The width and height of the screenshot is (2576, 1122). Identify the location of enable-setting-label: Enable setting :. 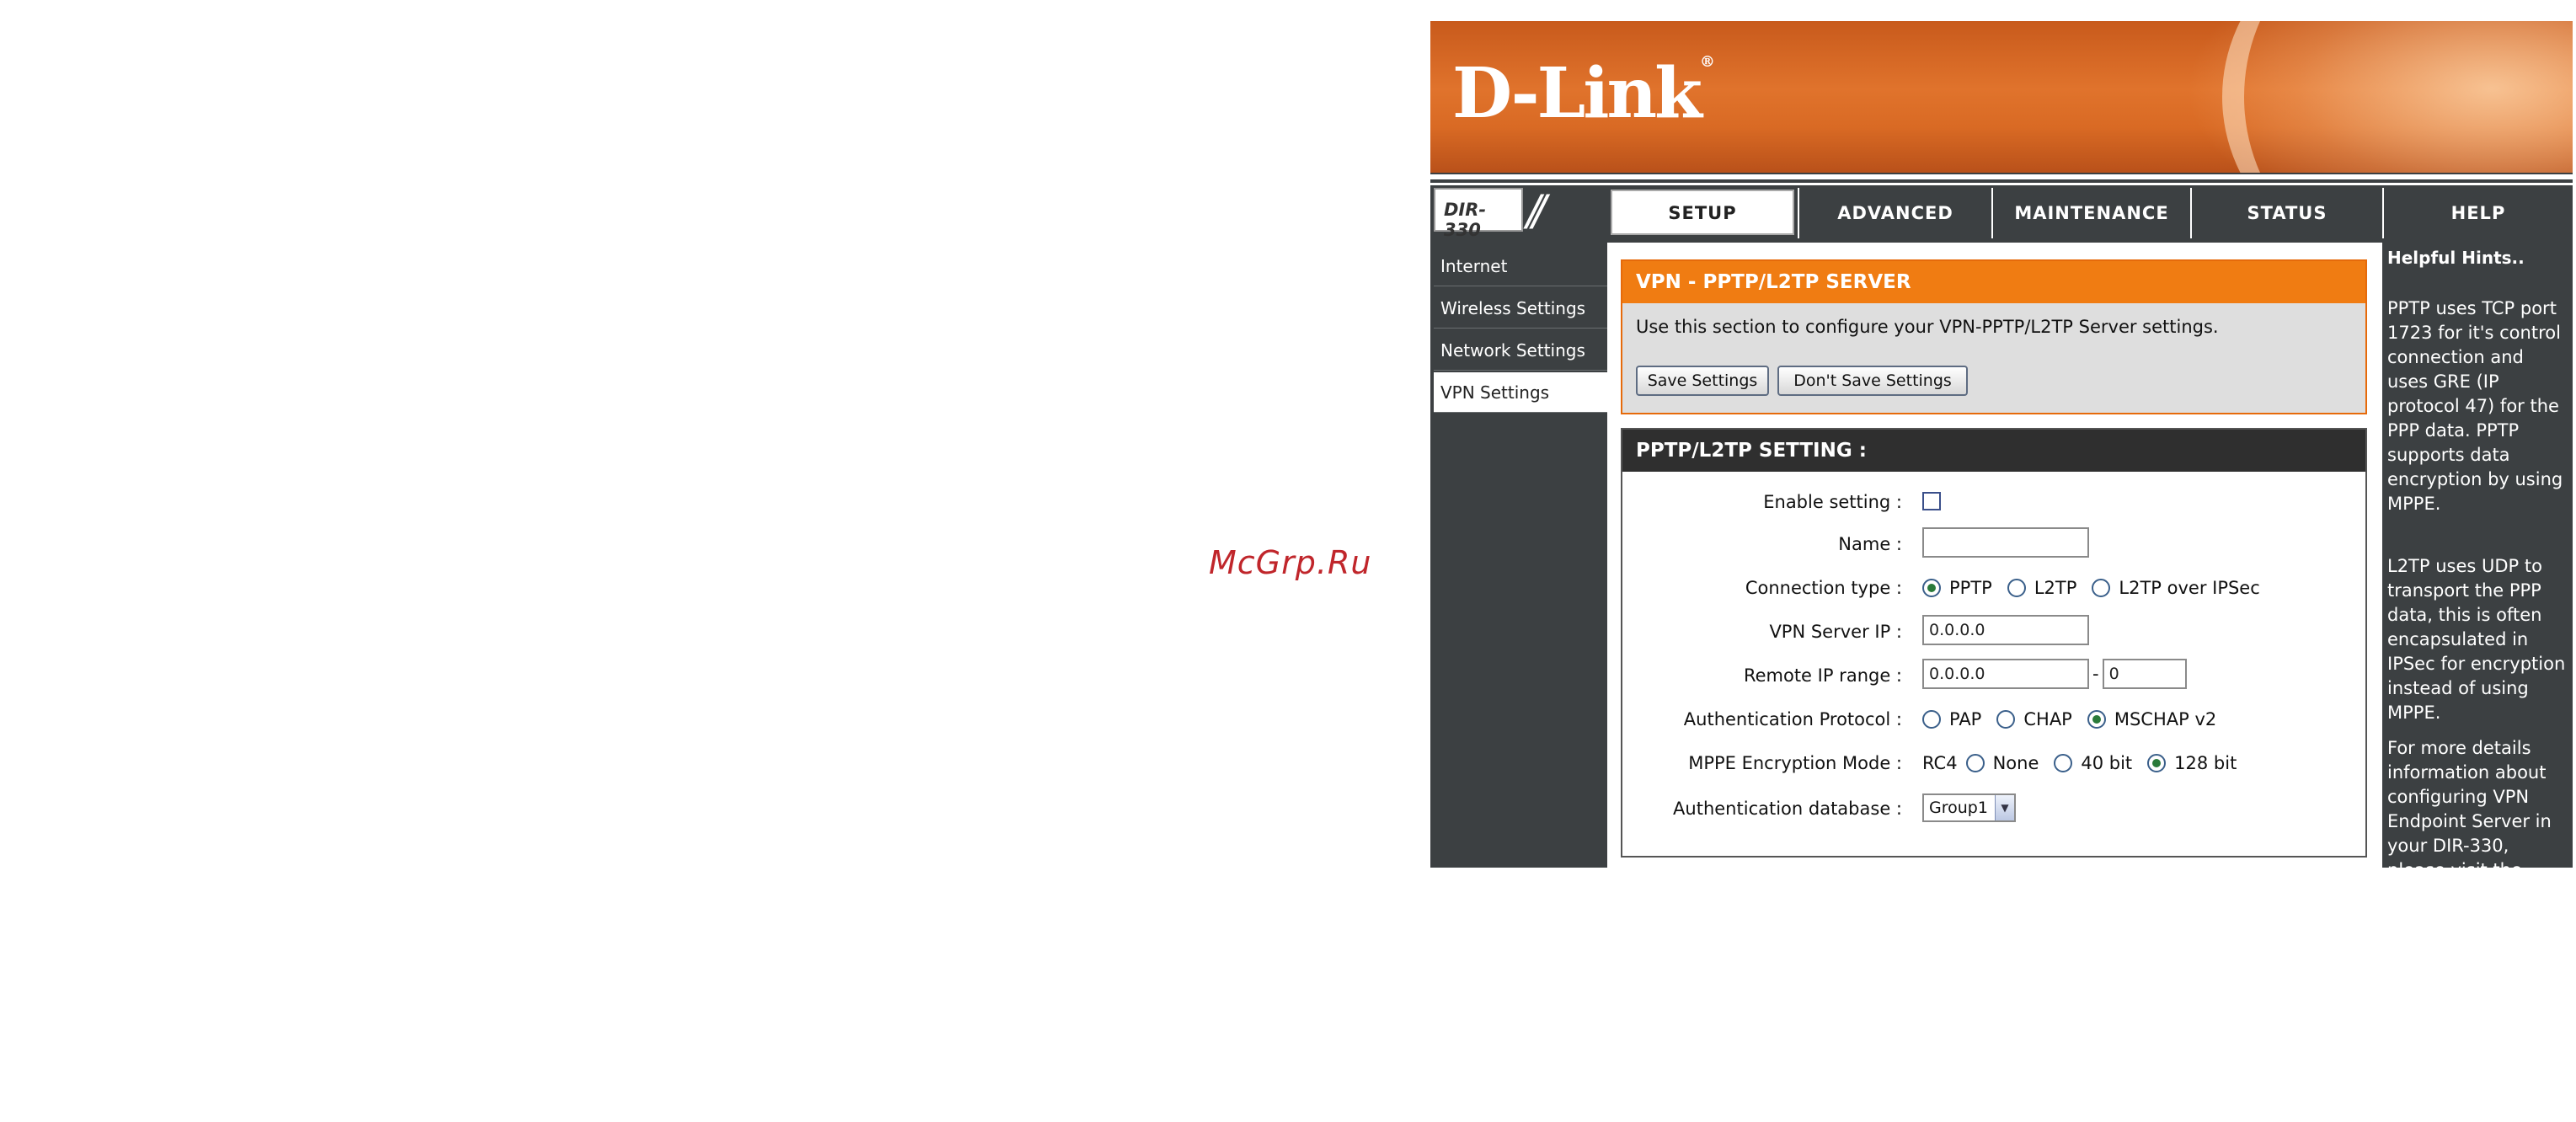
(1832, 502).